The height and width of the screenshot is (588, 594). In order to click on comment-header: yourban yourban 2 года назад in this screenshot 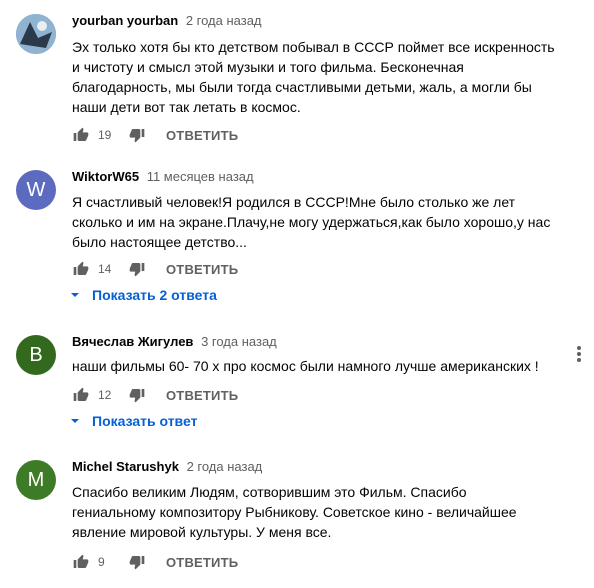, I will do `click(167, 20)`.